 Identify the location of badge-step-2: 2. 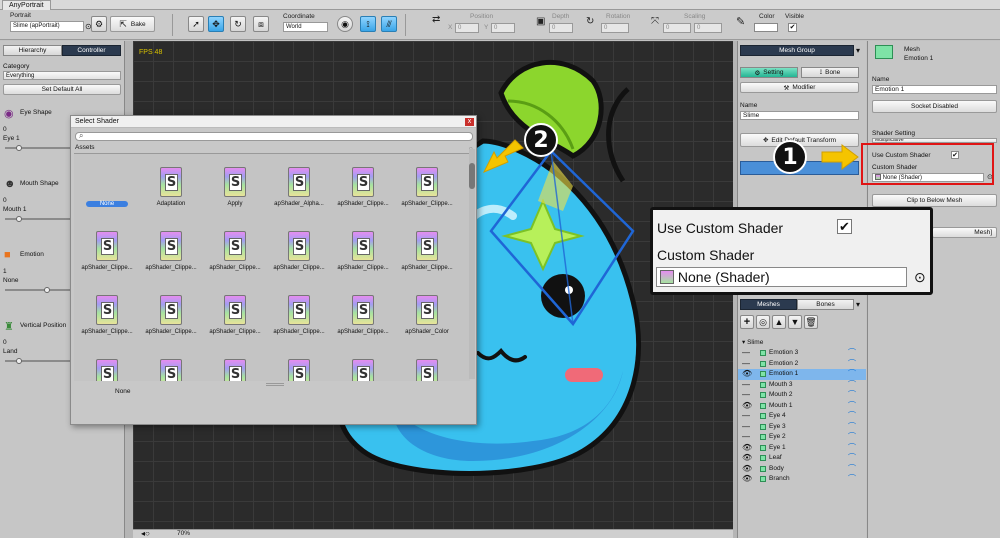
(541, 140).